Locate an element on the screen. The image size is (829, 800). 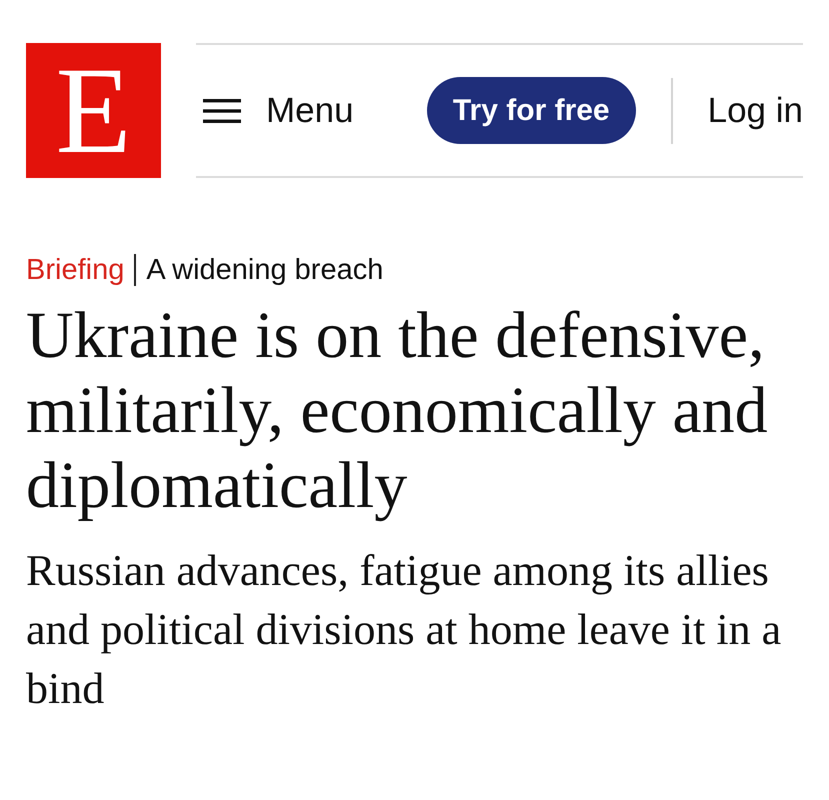
menu-icon is located at coordinates (222, 110).